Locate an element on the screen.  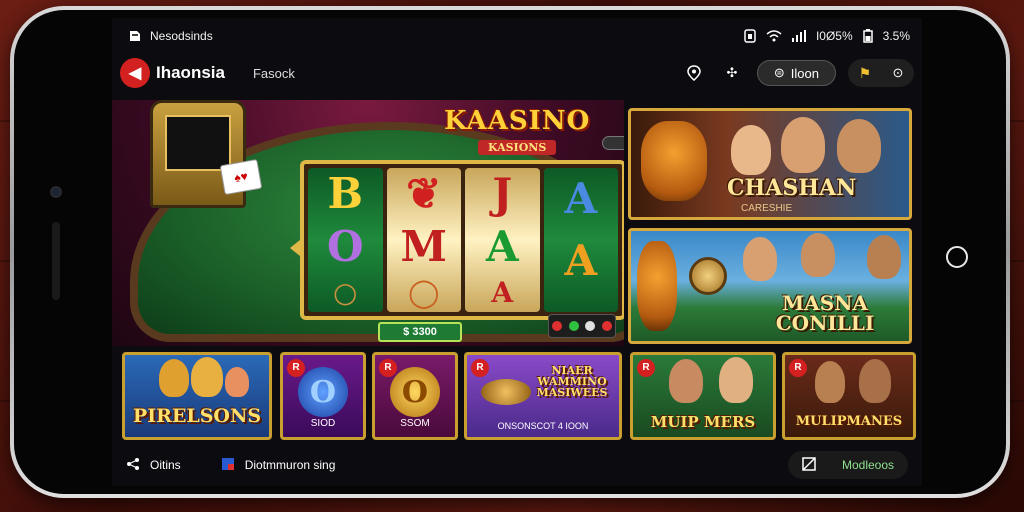
flag-icon: ⚑ is located at coordinates (865, 73).